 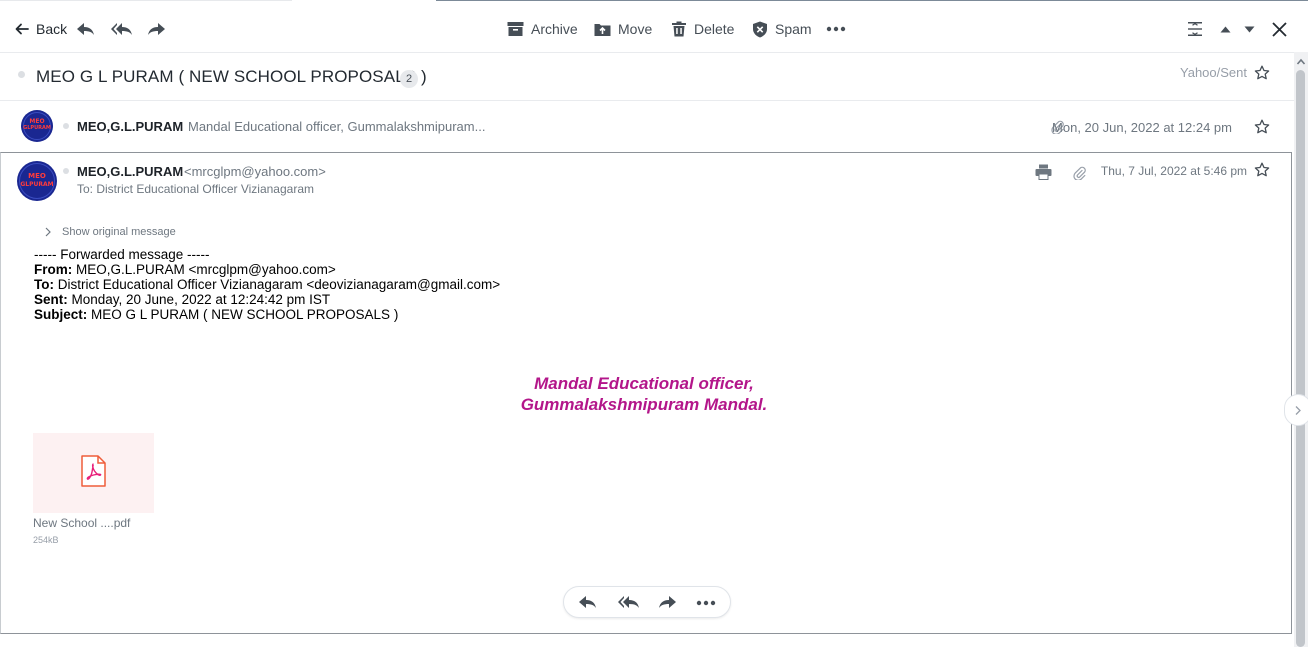 I want to click on reply-all-button, so click(x=121, y=29).